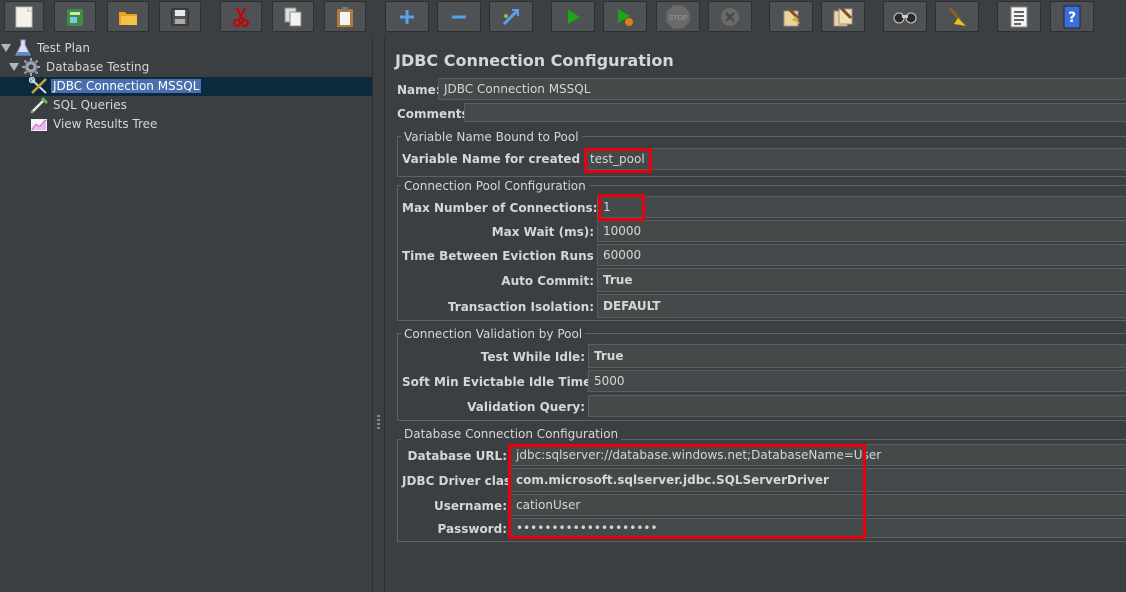 This screenshot has height=592, width=1126. I want to click on copy-button, so click(293, 16).